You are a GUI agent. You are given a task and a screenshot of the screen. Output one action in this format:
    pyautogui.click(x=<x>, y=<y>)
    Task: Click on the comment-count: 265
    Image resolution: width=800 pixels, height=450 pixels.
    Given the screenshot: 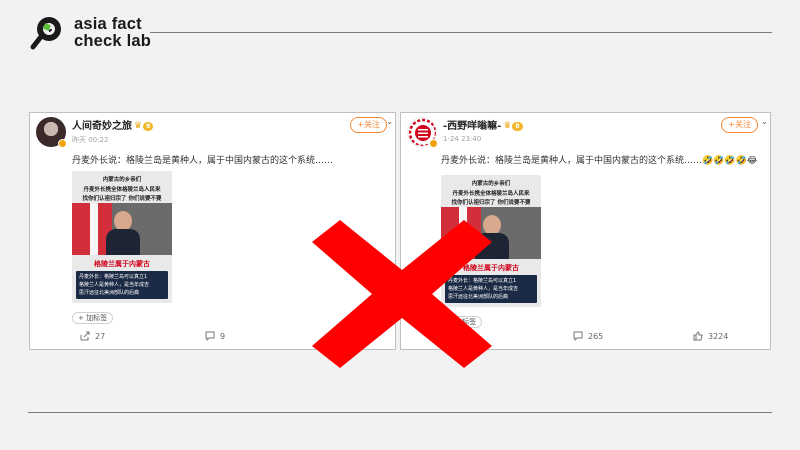 What is the action you would take?
    pyautogui.click(x=596, y=336)
    